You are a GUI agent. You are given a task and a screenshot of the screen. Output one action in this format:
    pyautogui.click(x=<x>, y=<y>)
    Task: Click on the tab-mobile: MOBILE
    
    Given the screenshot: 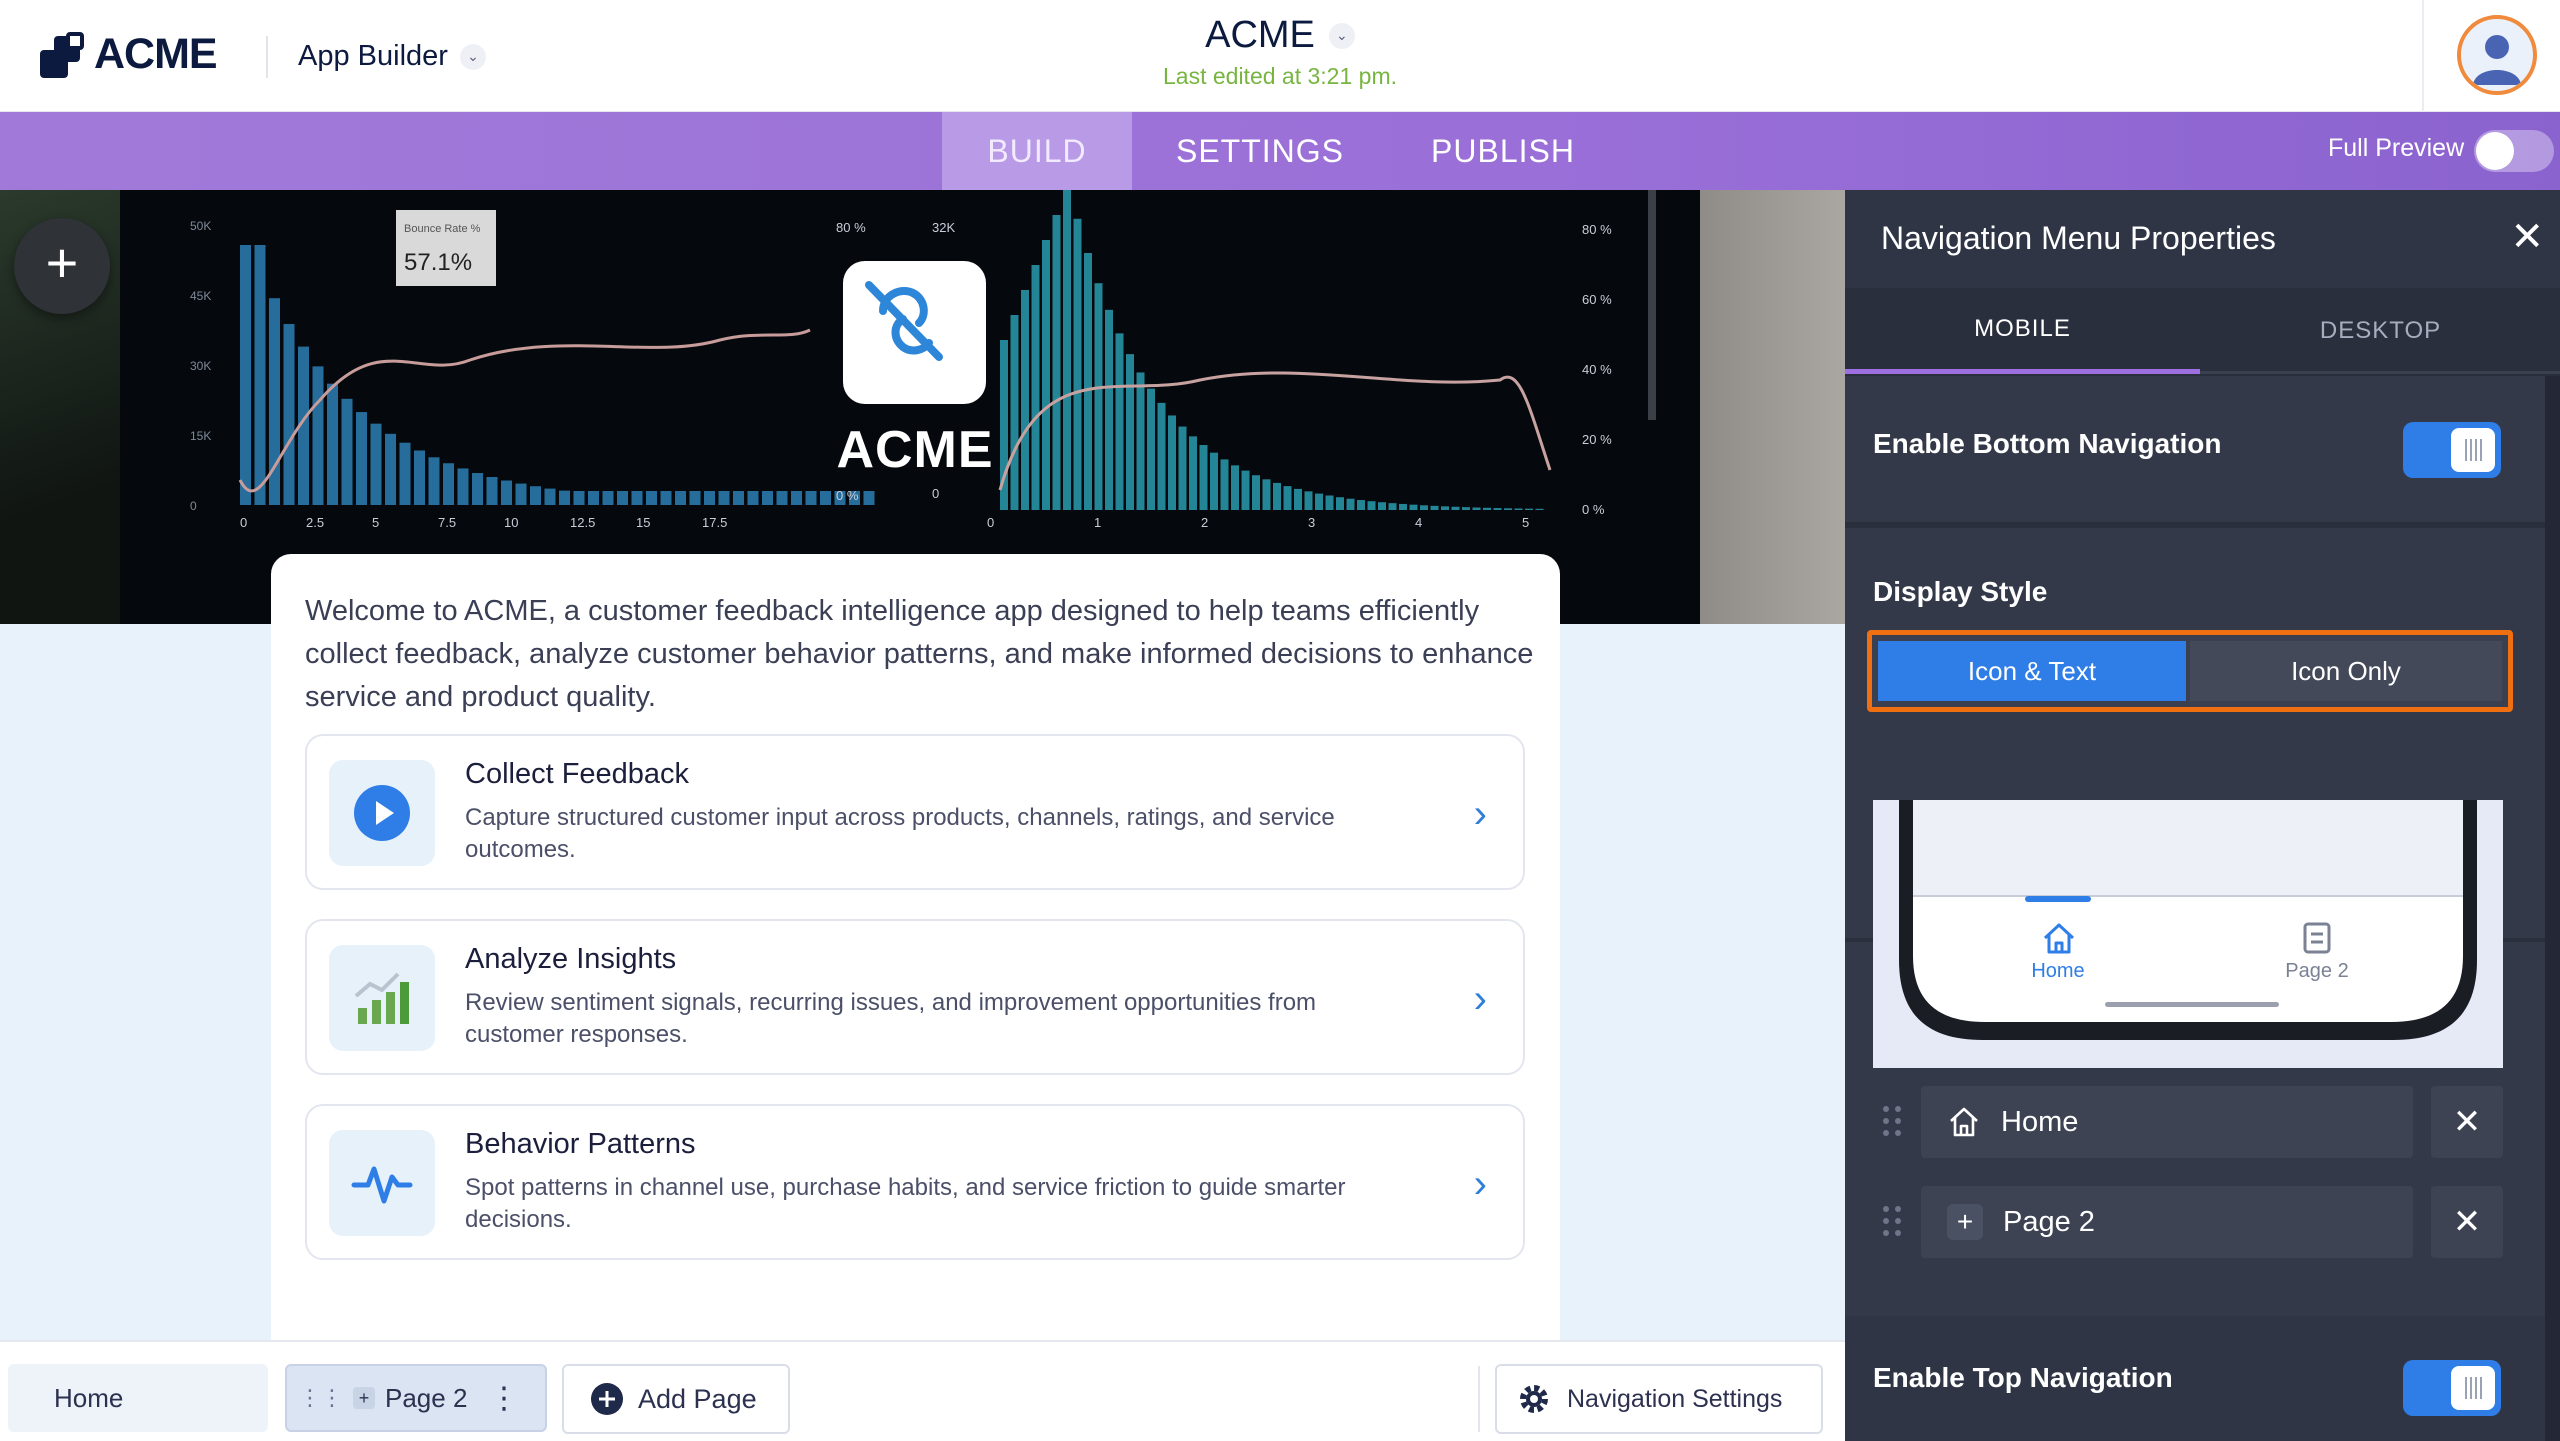 What is the action you would take?
    pyautogui.click(x=2022, y=331)
    